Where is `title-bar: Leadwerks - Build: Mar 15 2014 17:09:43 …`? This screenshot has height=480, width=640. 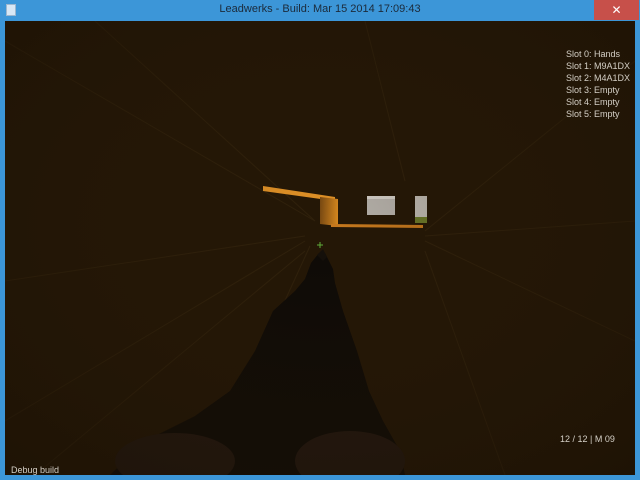
title-bar: Leadwerks - Build: Mar 15 2014 17:09:43 … is located at coordinates (320, 10).